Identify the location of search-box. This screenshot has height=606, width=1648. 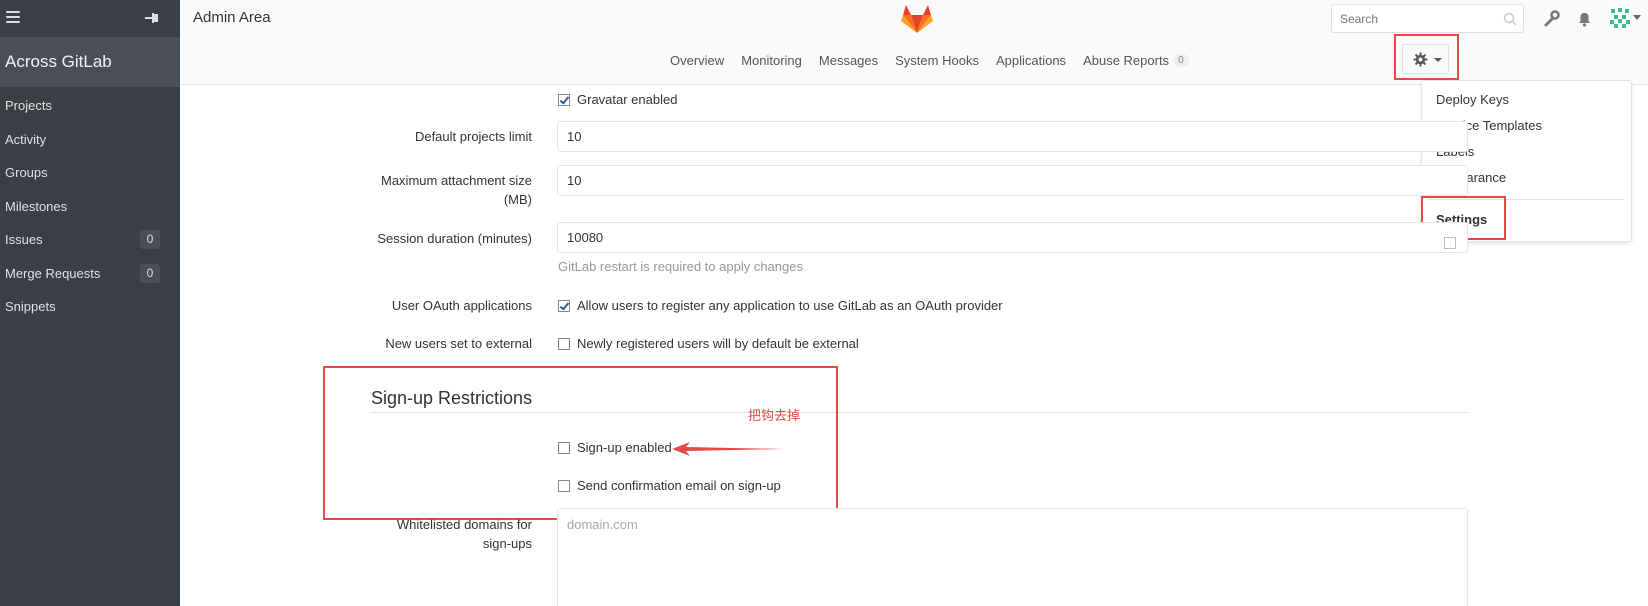
(1427, 18).